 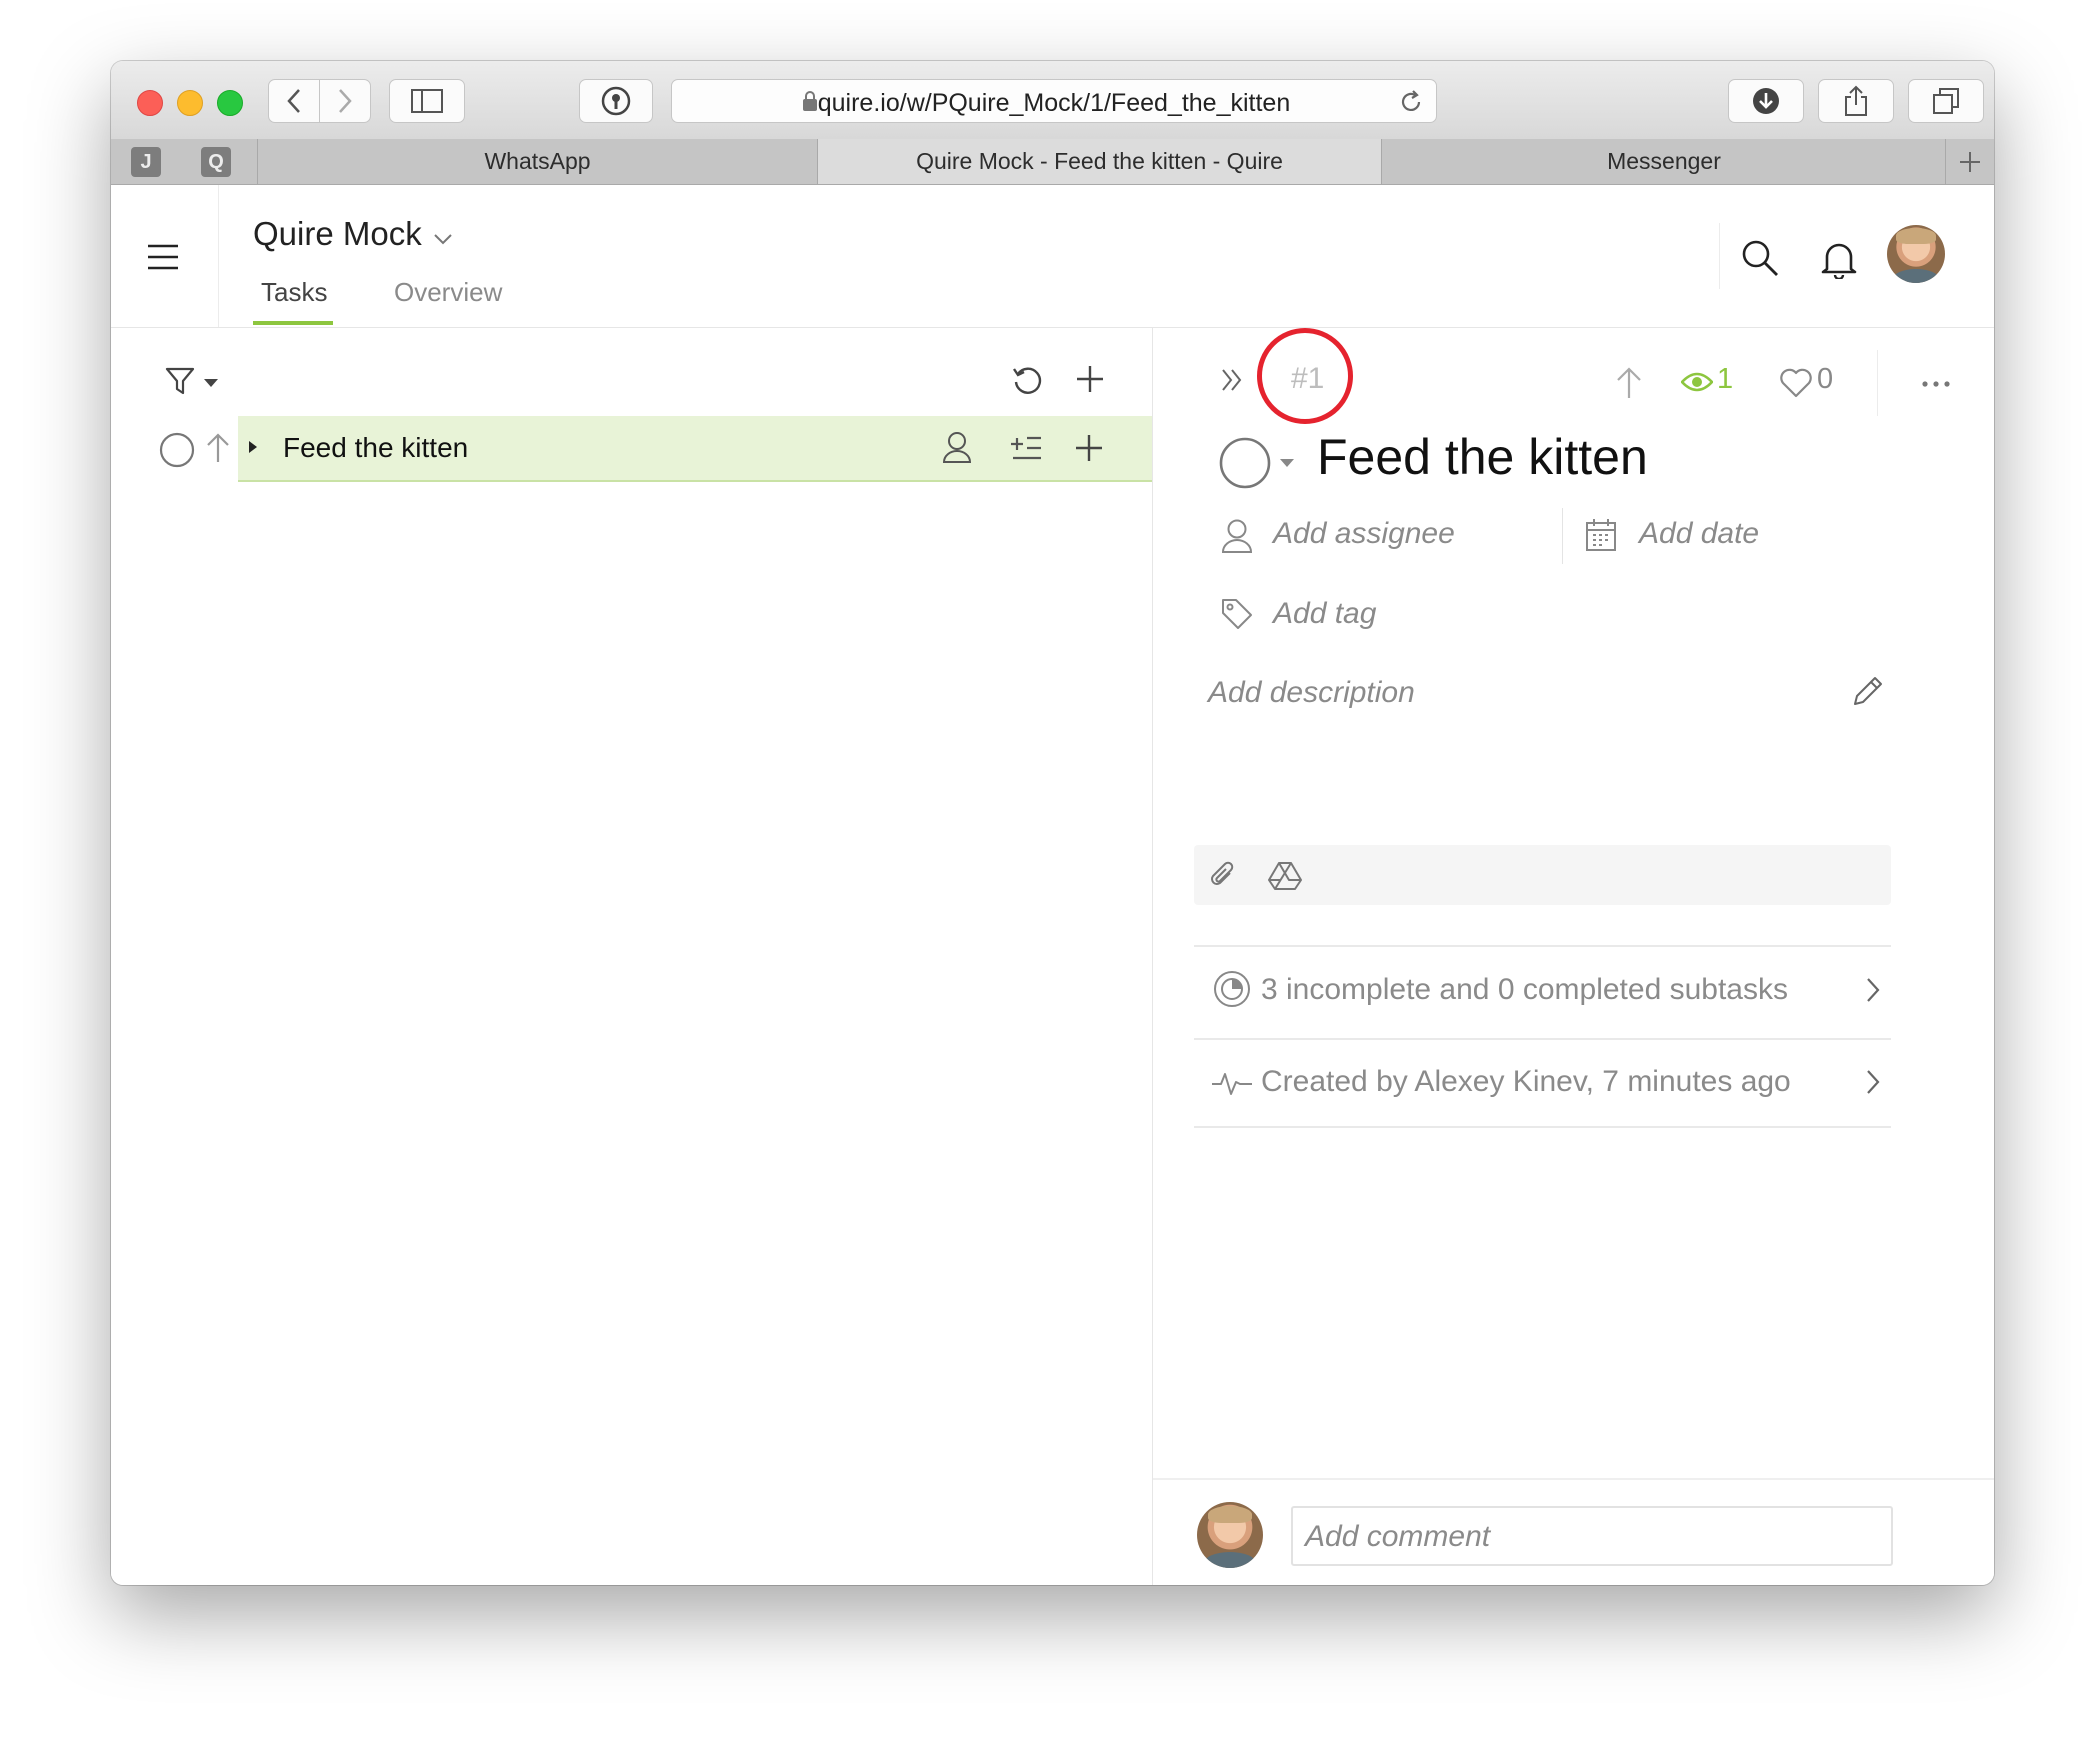 What do you see at coordinates (1223, 876) in the screenshot?
I see `paperclip-icon` at bounding box center [1223, 876].